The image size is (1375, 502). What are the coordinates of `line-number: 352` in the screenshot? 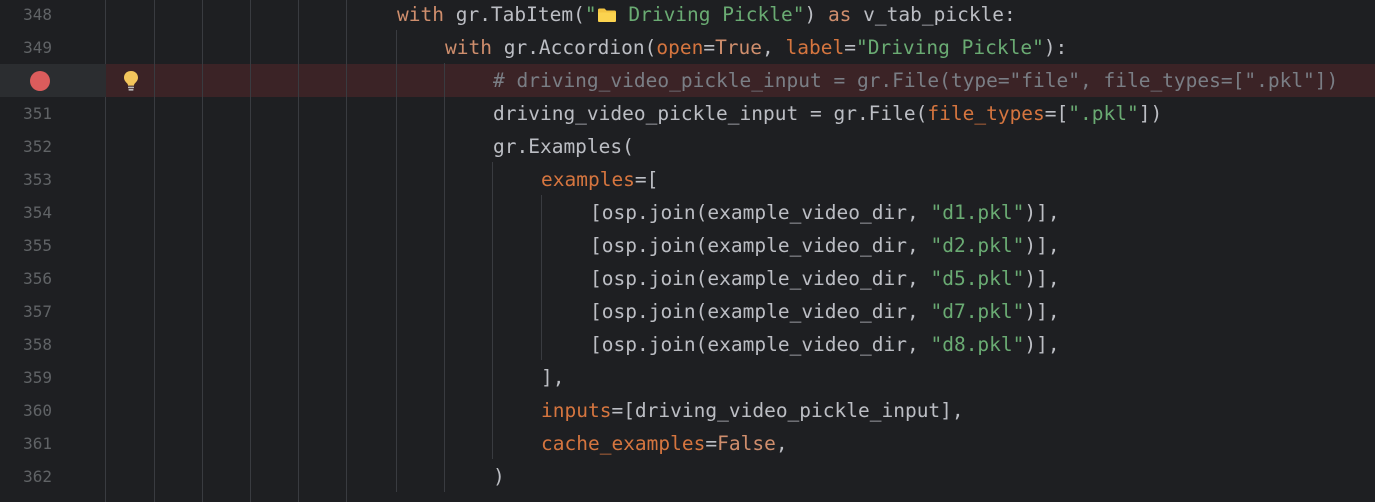 It's located at (37, 146).